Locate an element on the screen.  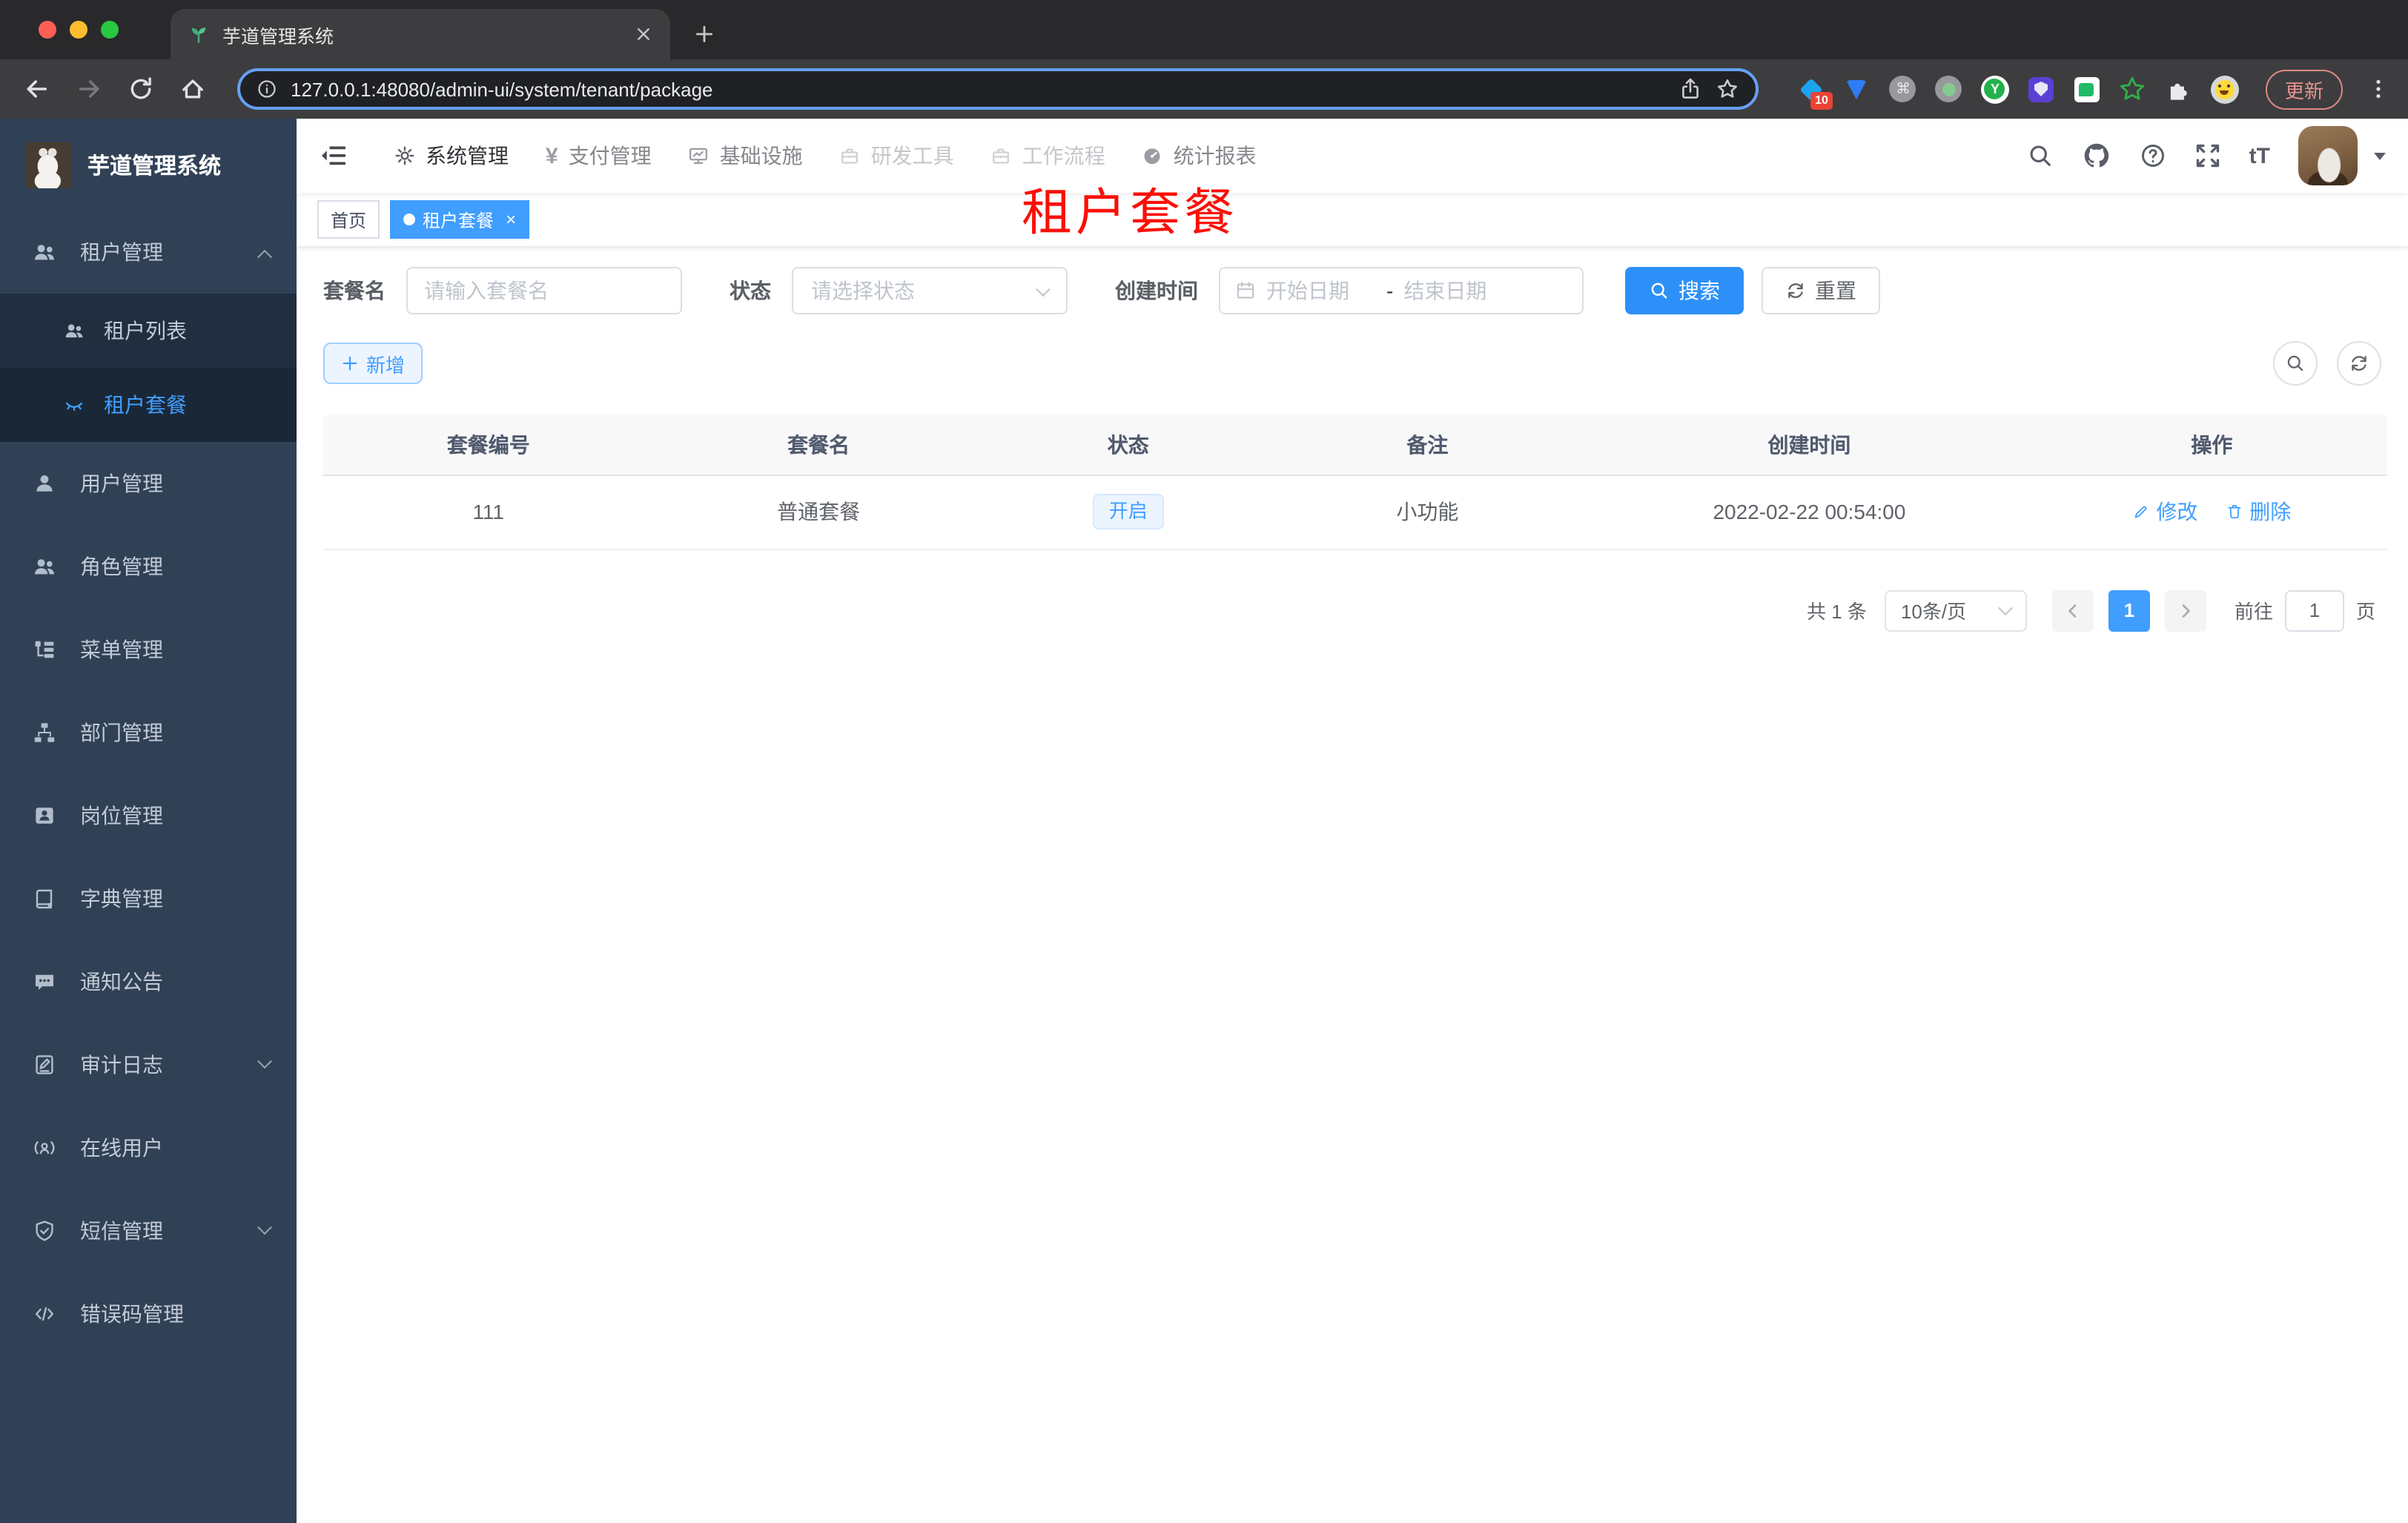
sidebar-item-post-management: 岗位管理 is located at coordinates (148, 816).